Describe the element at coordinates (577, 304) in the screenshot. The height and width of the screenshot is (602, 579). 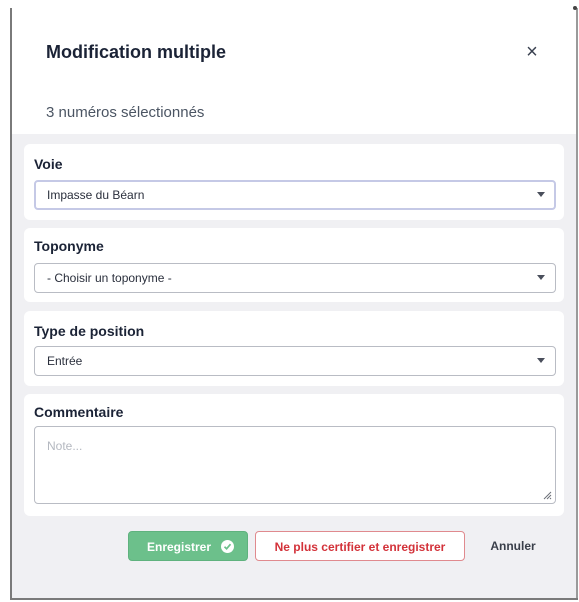
I see `window-frame-right` at that location.